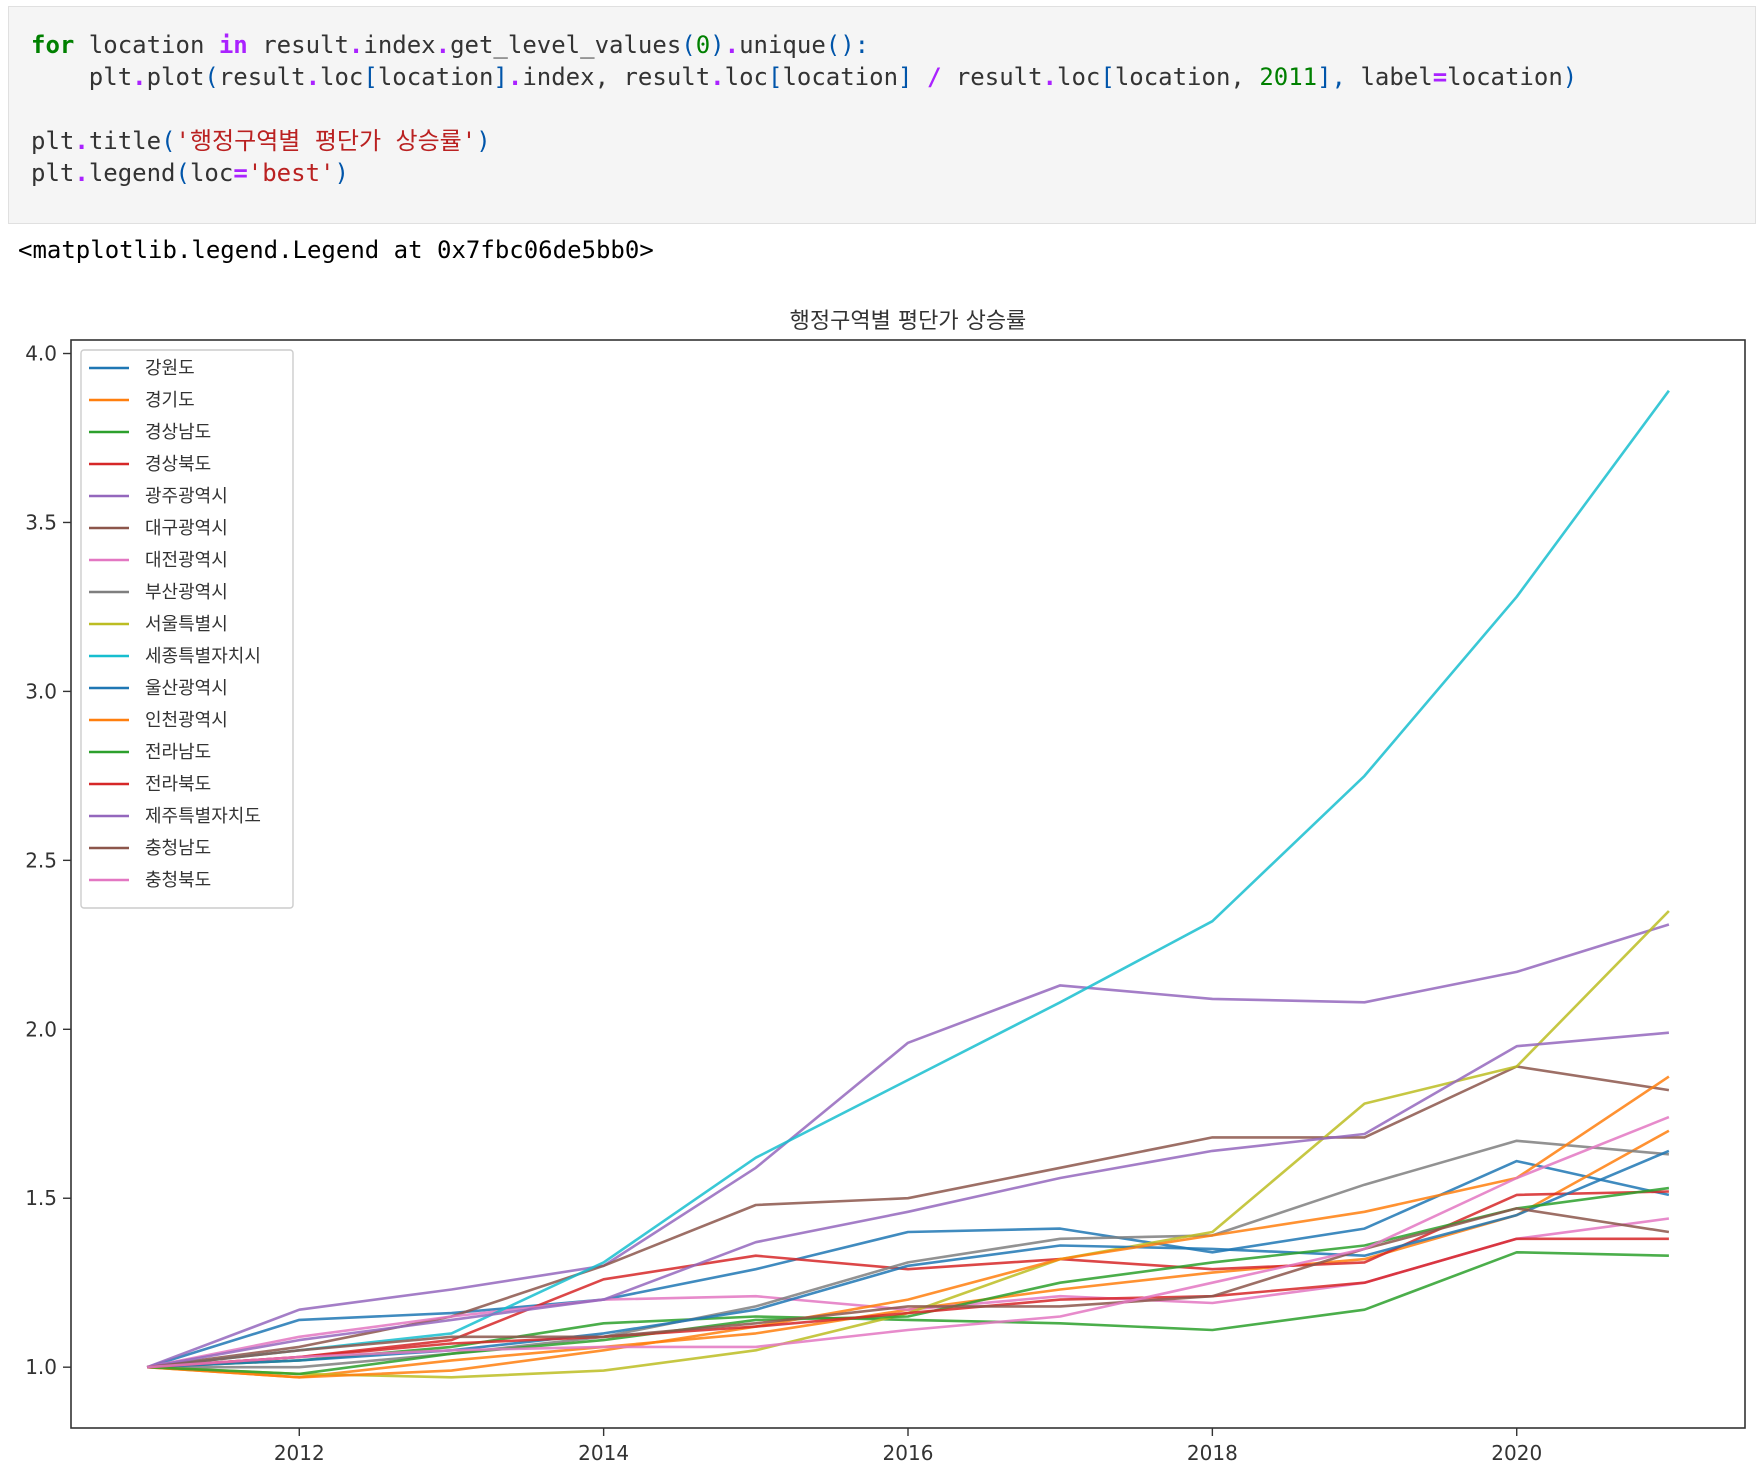 The image size is (1756, 1478). Describe the element at coordinates (132, 173) in the screenshot. I see `code-token: legend` at that location.